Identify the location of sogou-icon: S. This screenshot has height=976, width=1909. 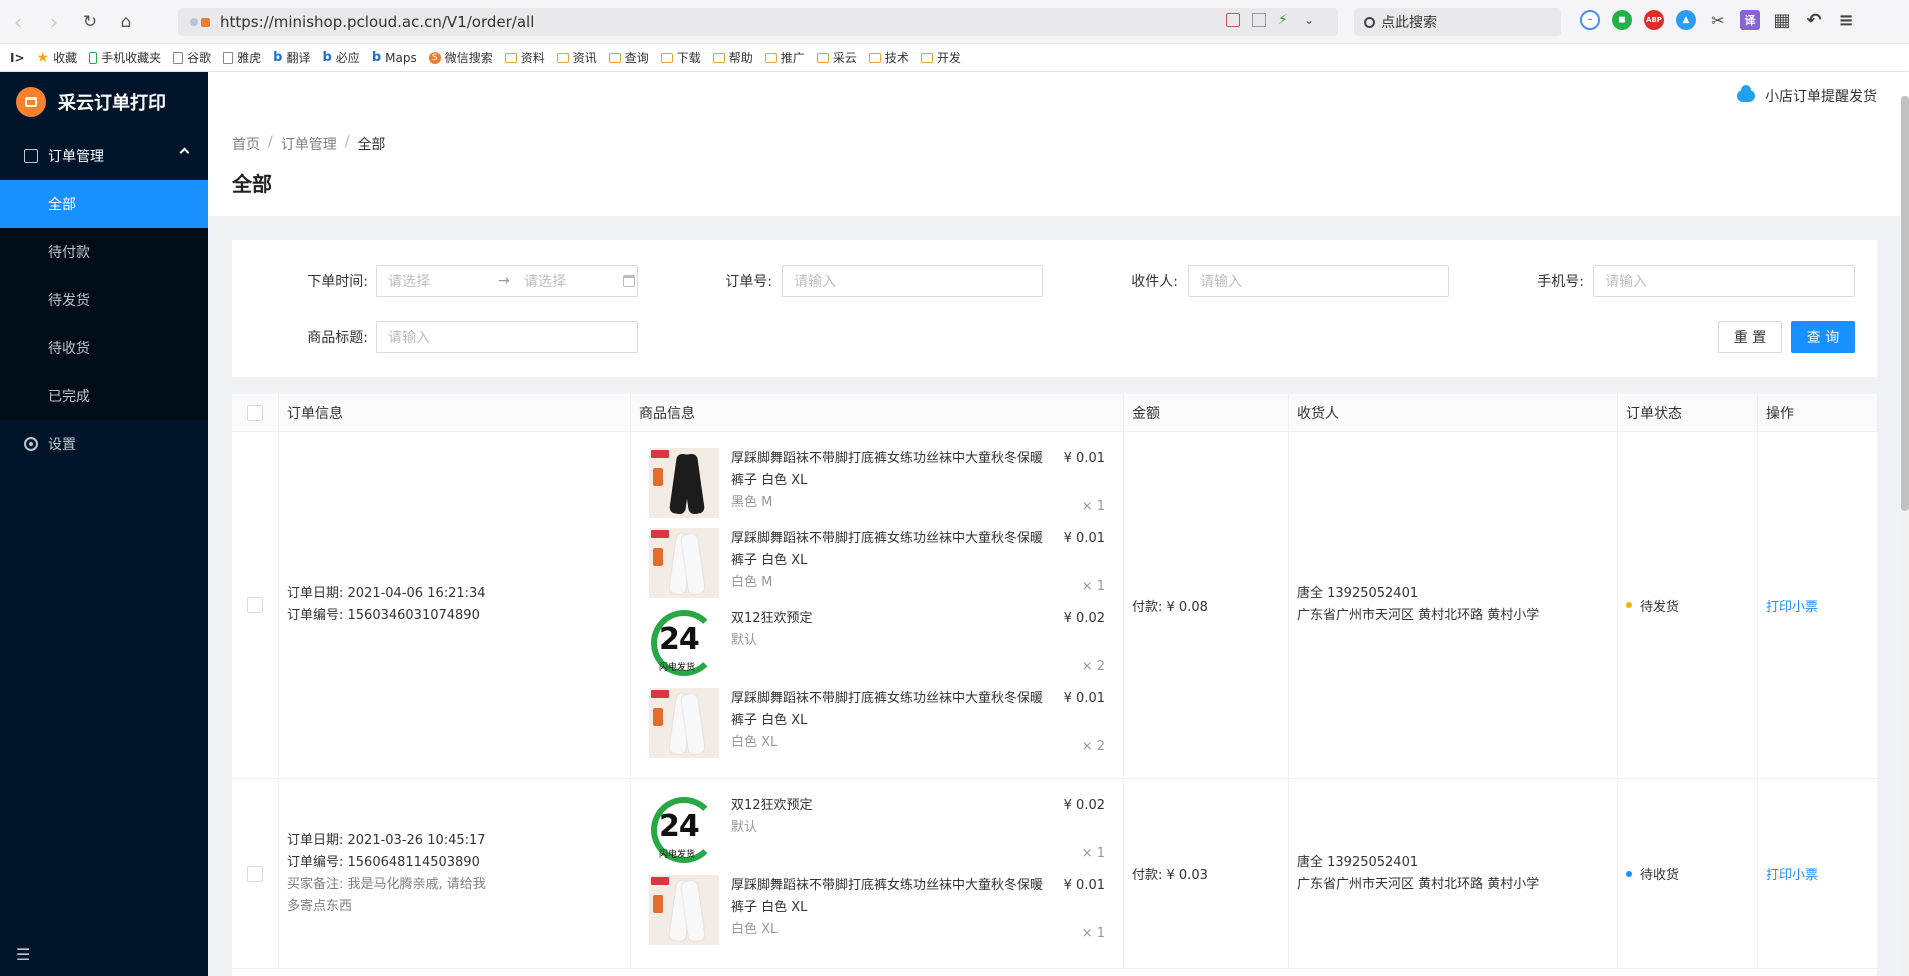
(434, 57).